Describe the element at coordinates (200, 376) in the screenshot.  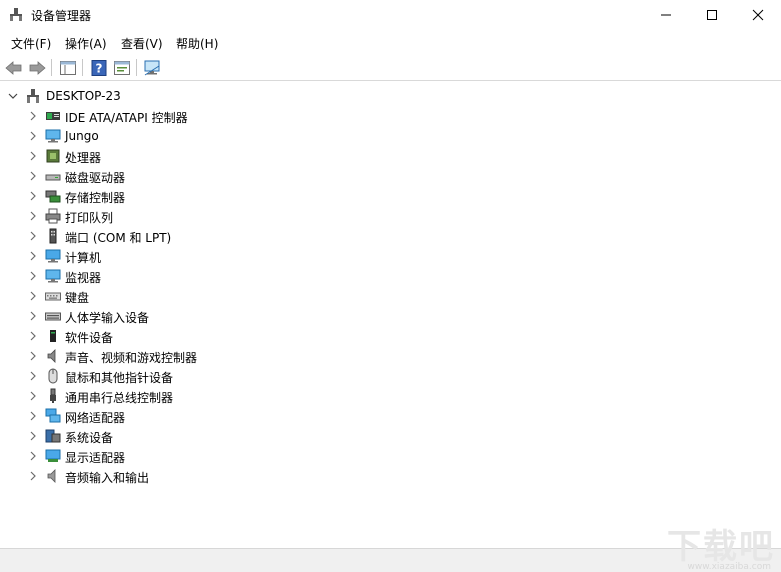
I see `tree-item: 鼠标和其他指针设备` at that location.